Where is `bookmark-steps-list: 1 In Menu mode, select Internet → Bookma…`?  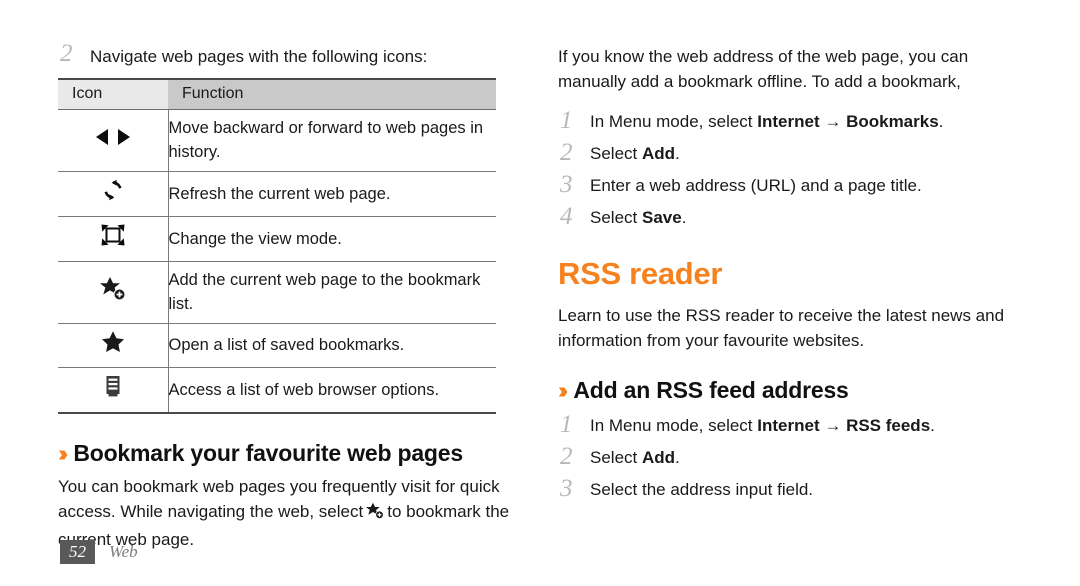 bookmark-steps-list: 1 In Menu mode, select Internet → Bookma… is located at coordinates (793, 169).